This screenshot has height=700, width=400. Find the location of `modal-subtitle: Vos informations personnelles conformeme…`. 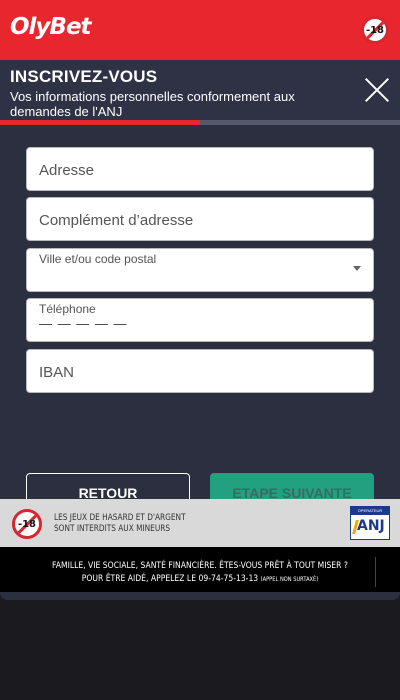

modal-subtitle: Vos informations personnelles conformeme… is located at coordinates (152, 104).